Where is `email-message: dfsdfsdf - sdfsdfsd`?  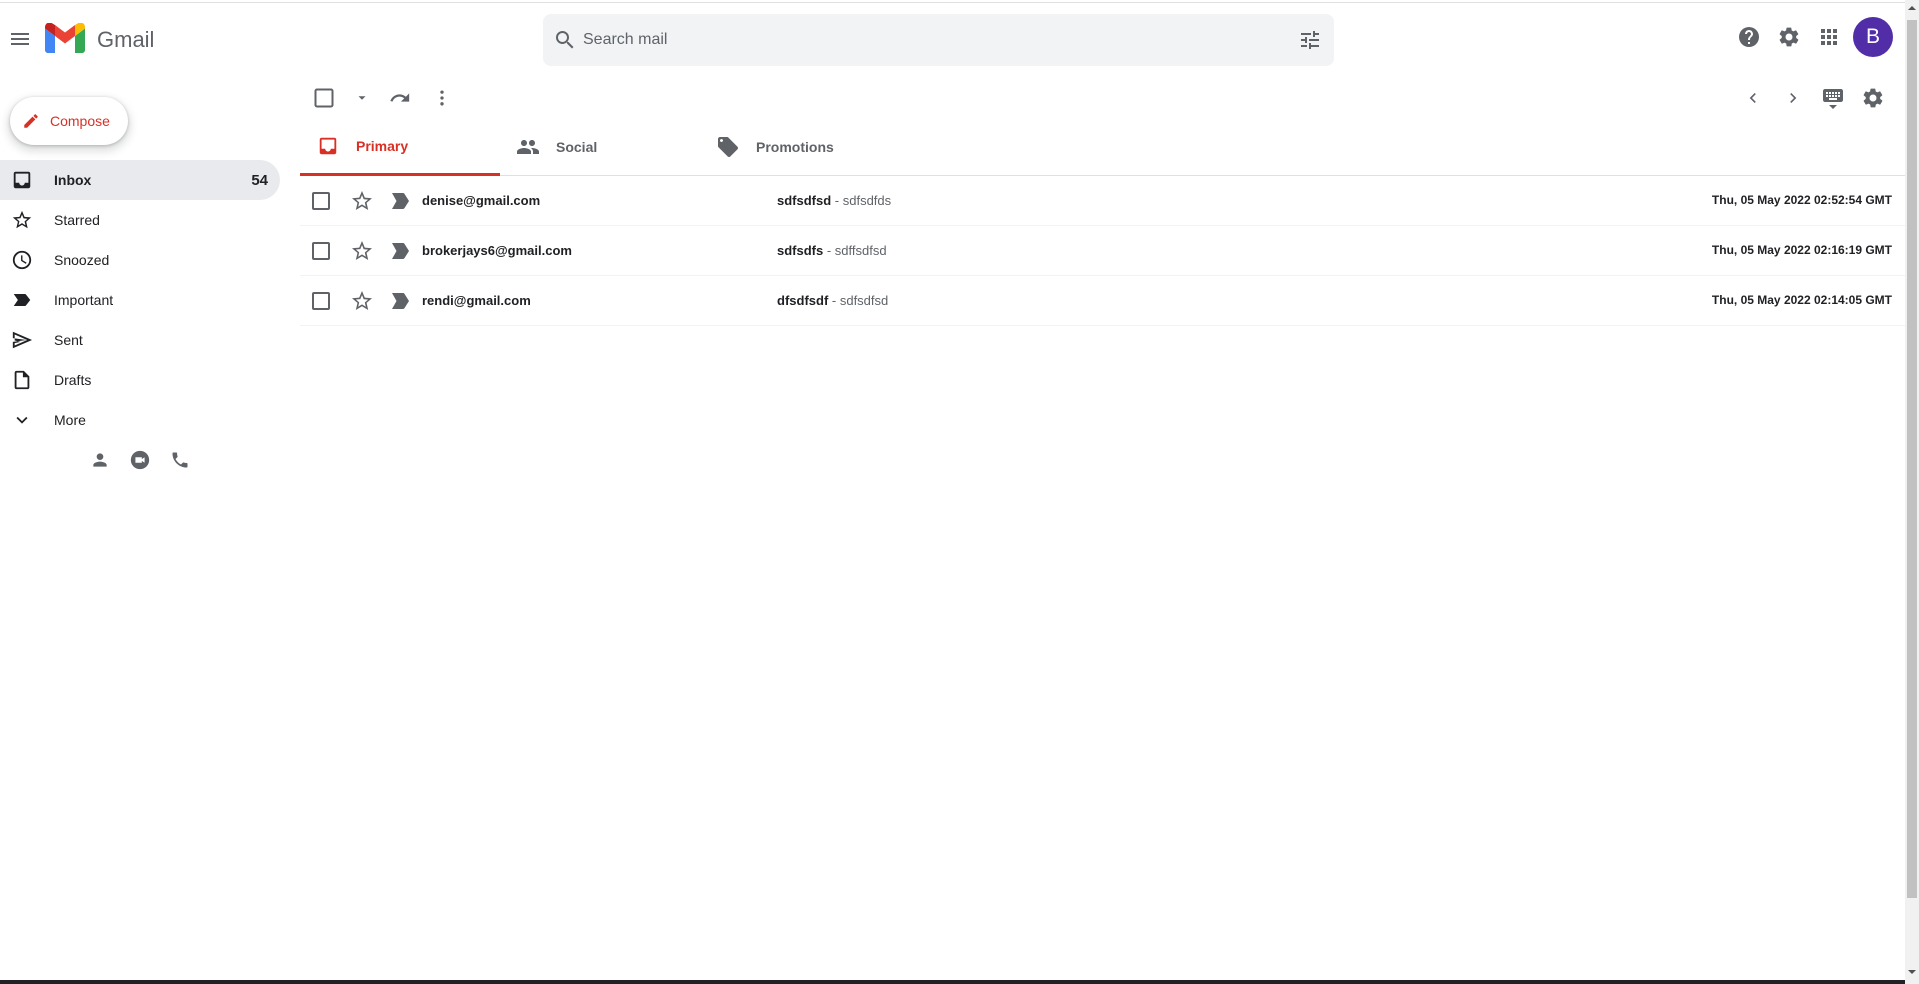 email-message: dfsdfsdf - sdfsdfsd is located at coordinates (832, 300).